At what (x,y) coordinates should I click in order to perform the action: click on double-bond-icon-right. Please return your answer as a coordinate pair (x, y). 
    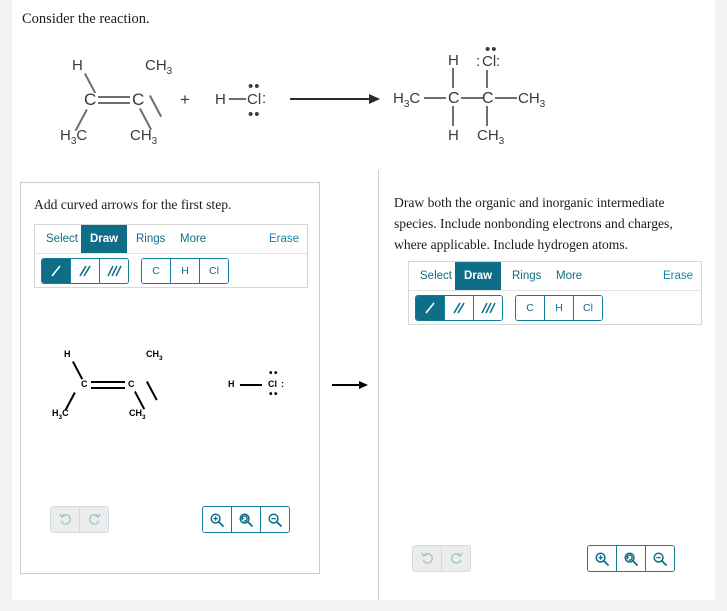
    Looking at the image, I should click on (459, 308).